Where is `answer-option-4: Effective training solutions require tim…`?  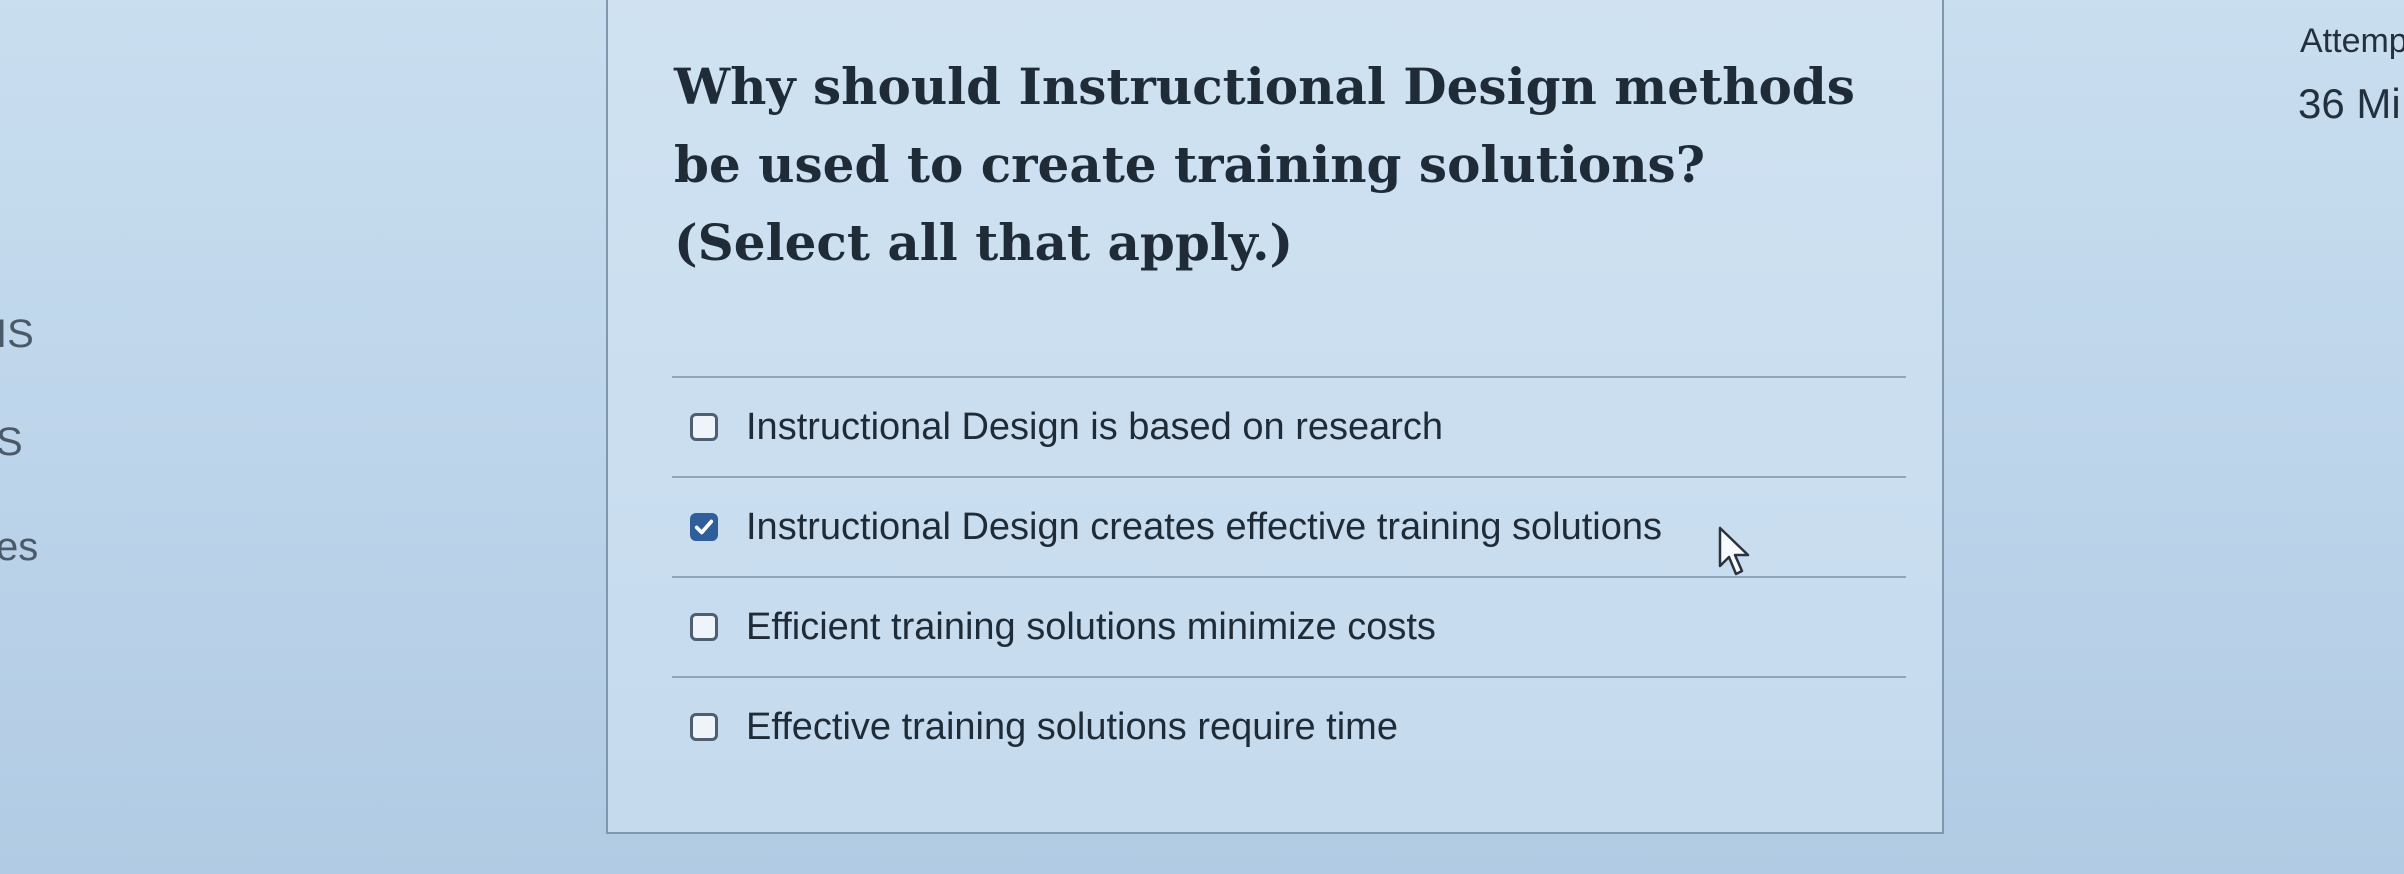
answer-option-4: Effective training solutions require tim… is located at coordinates (1289, 727).